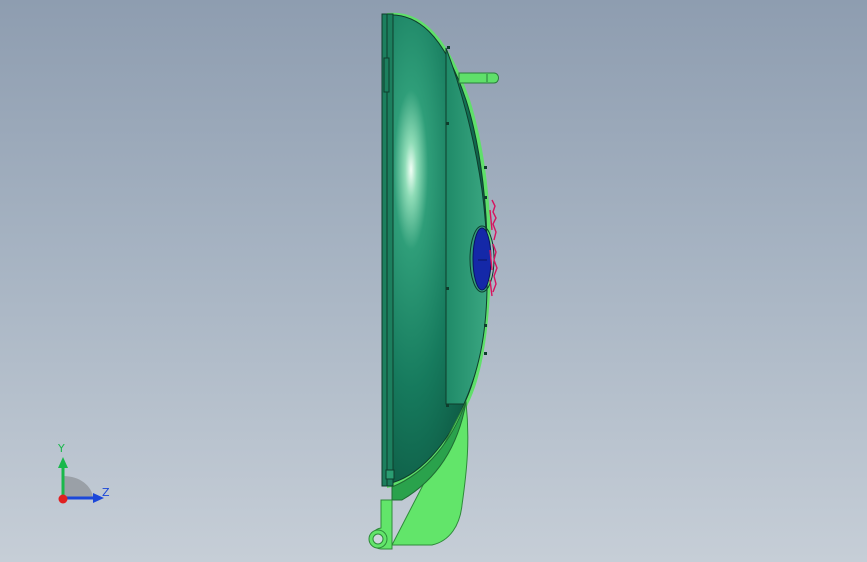  I want to click on y-axis-label: Y, so click(61, 448).